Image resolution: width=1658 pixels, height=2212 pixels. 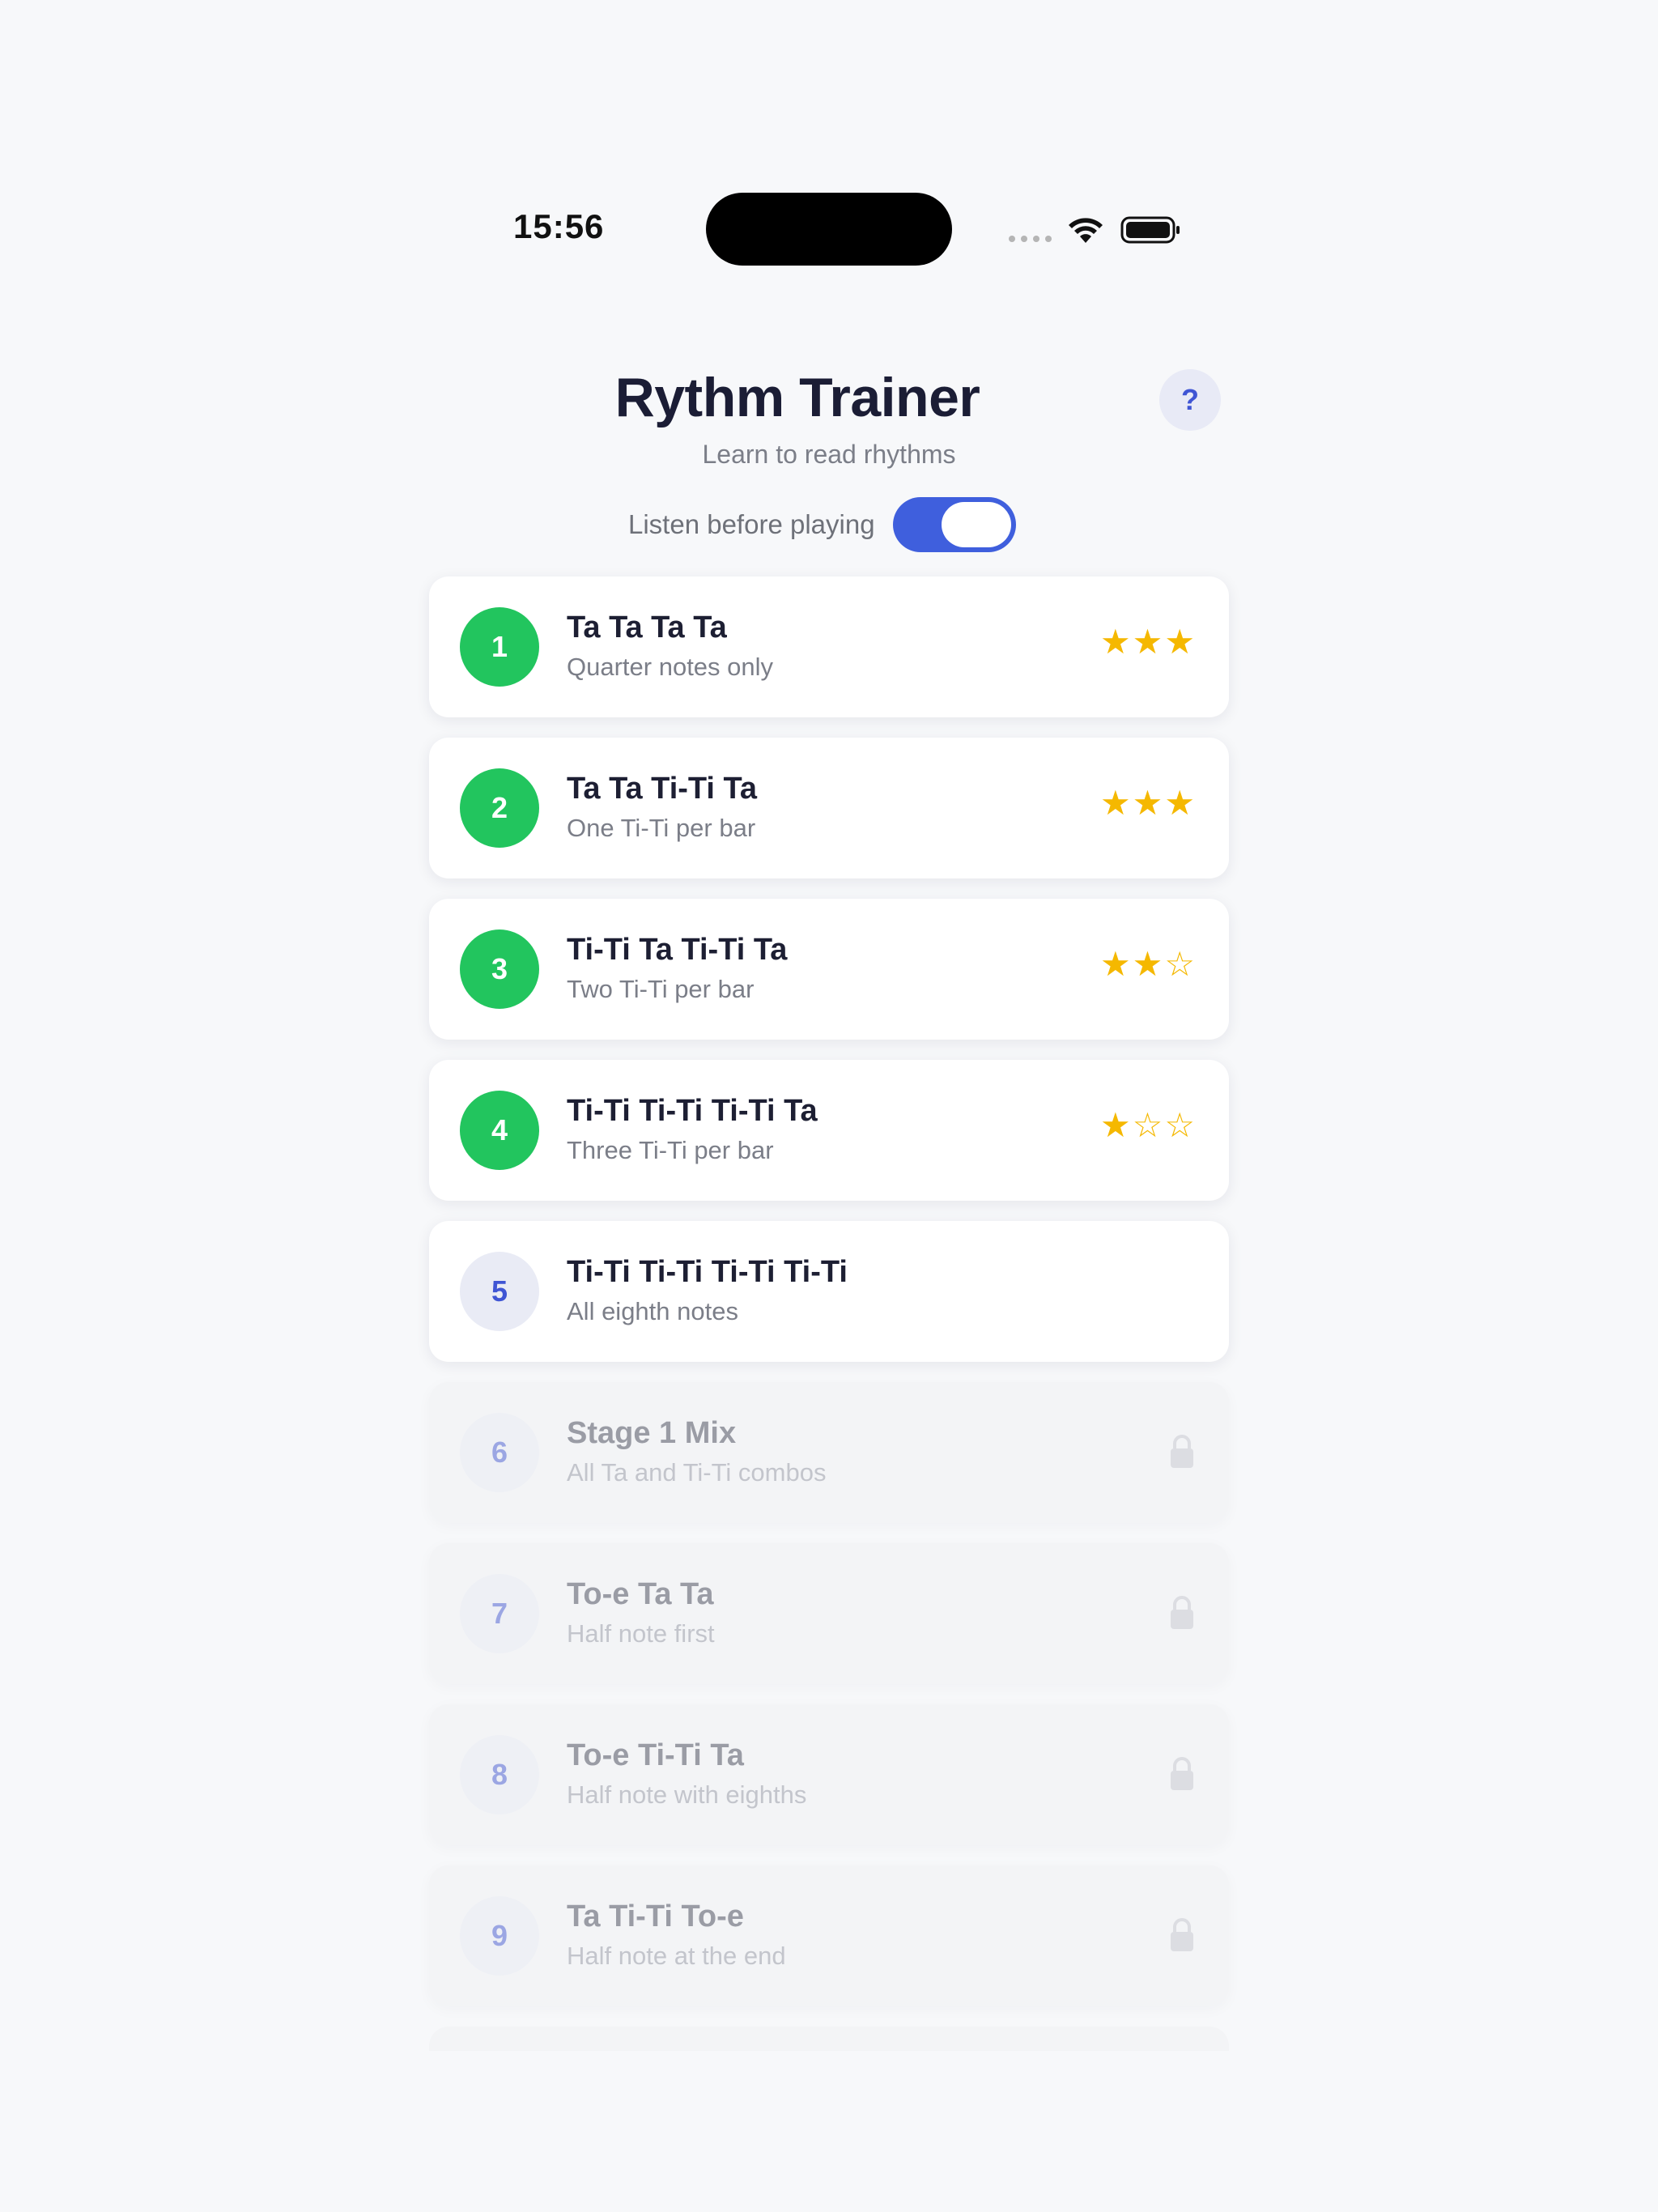 What do you see at coordinates (499, 808) in the screenshot?
I see `lesson-number-badge: 2` at bounding box center [499, 808].